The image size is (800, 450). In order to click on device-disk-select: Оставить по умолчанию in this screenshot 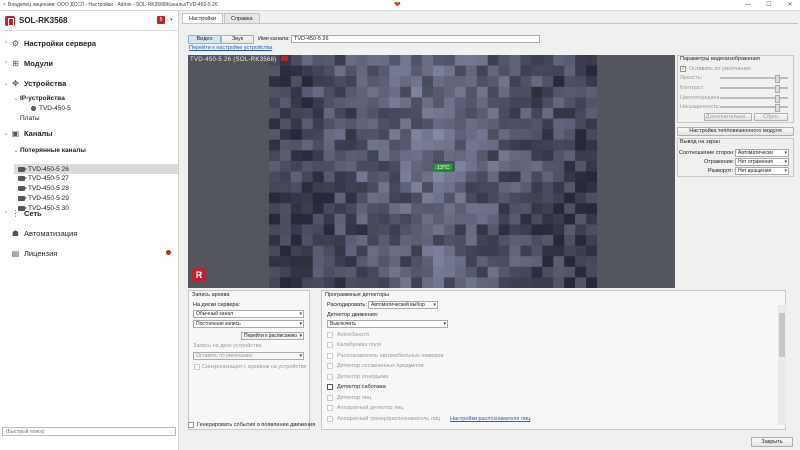, I will do `click(248, 356)`.